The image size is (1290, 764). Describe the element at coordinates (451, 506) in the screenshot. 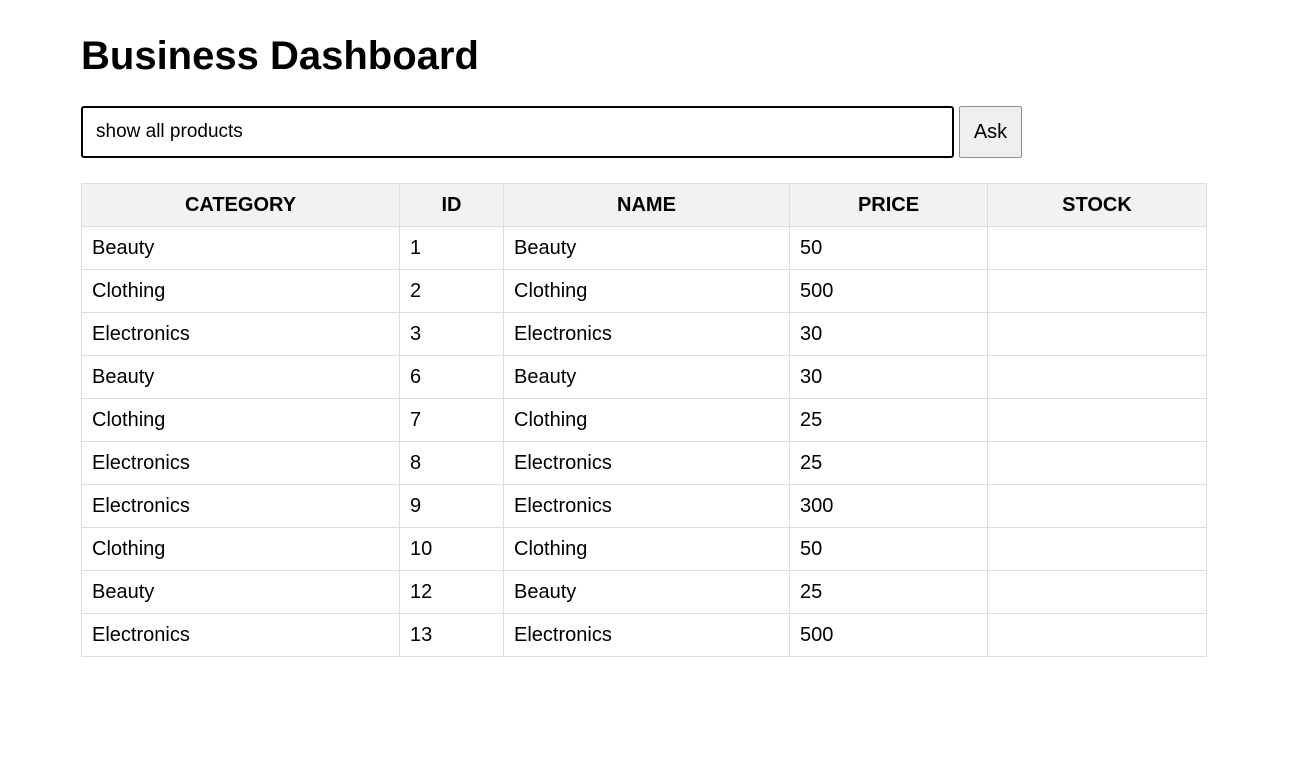

I see `cell-id: 9` at that location.